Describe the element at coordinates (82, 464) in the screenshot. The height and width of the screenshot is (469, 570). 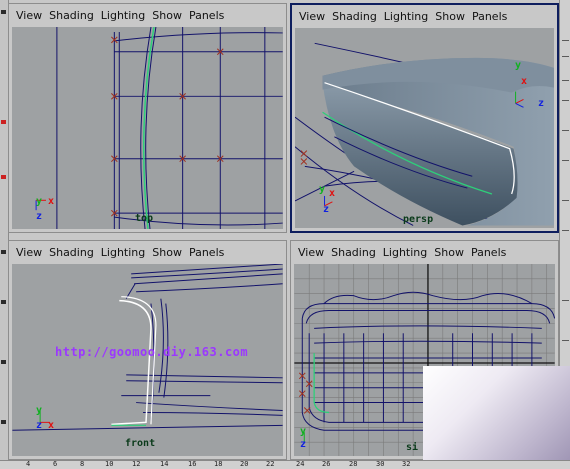
I see `ruler-tick-label: 8` at that location.